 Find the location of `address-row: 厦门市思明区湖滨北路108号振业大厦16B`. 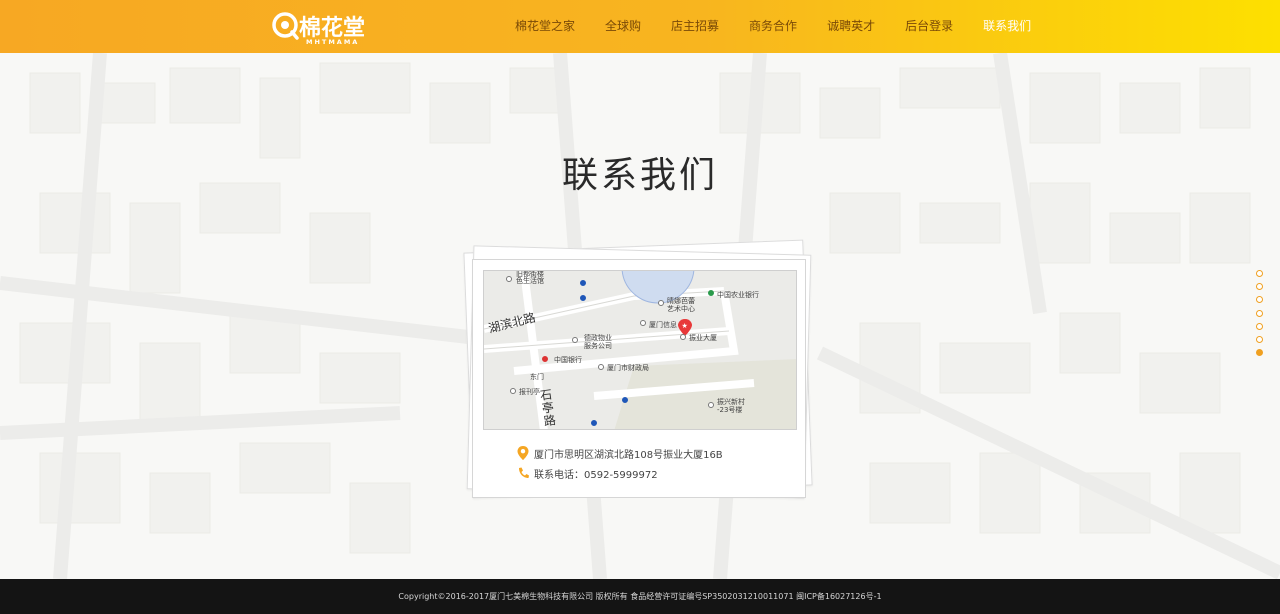

address-row: 厦门市思明区湖滨北路108号振业大厦16B is located at coordinates (620, 453).